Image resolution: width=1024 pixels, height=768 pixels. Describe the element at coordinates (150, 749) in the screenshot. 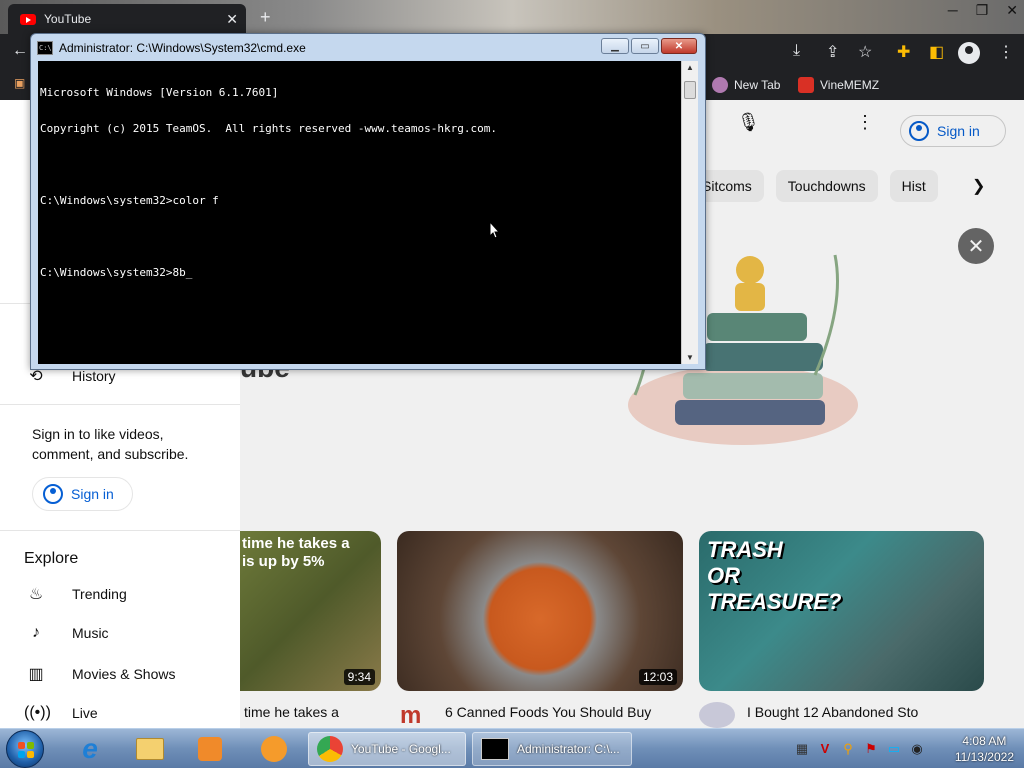

I see `file-explorer-icon` at that location.